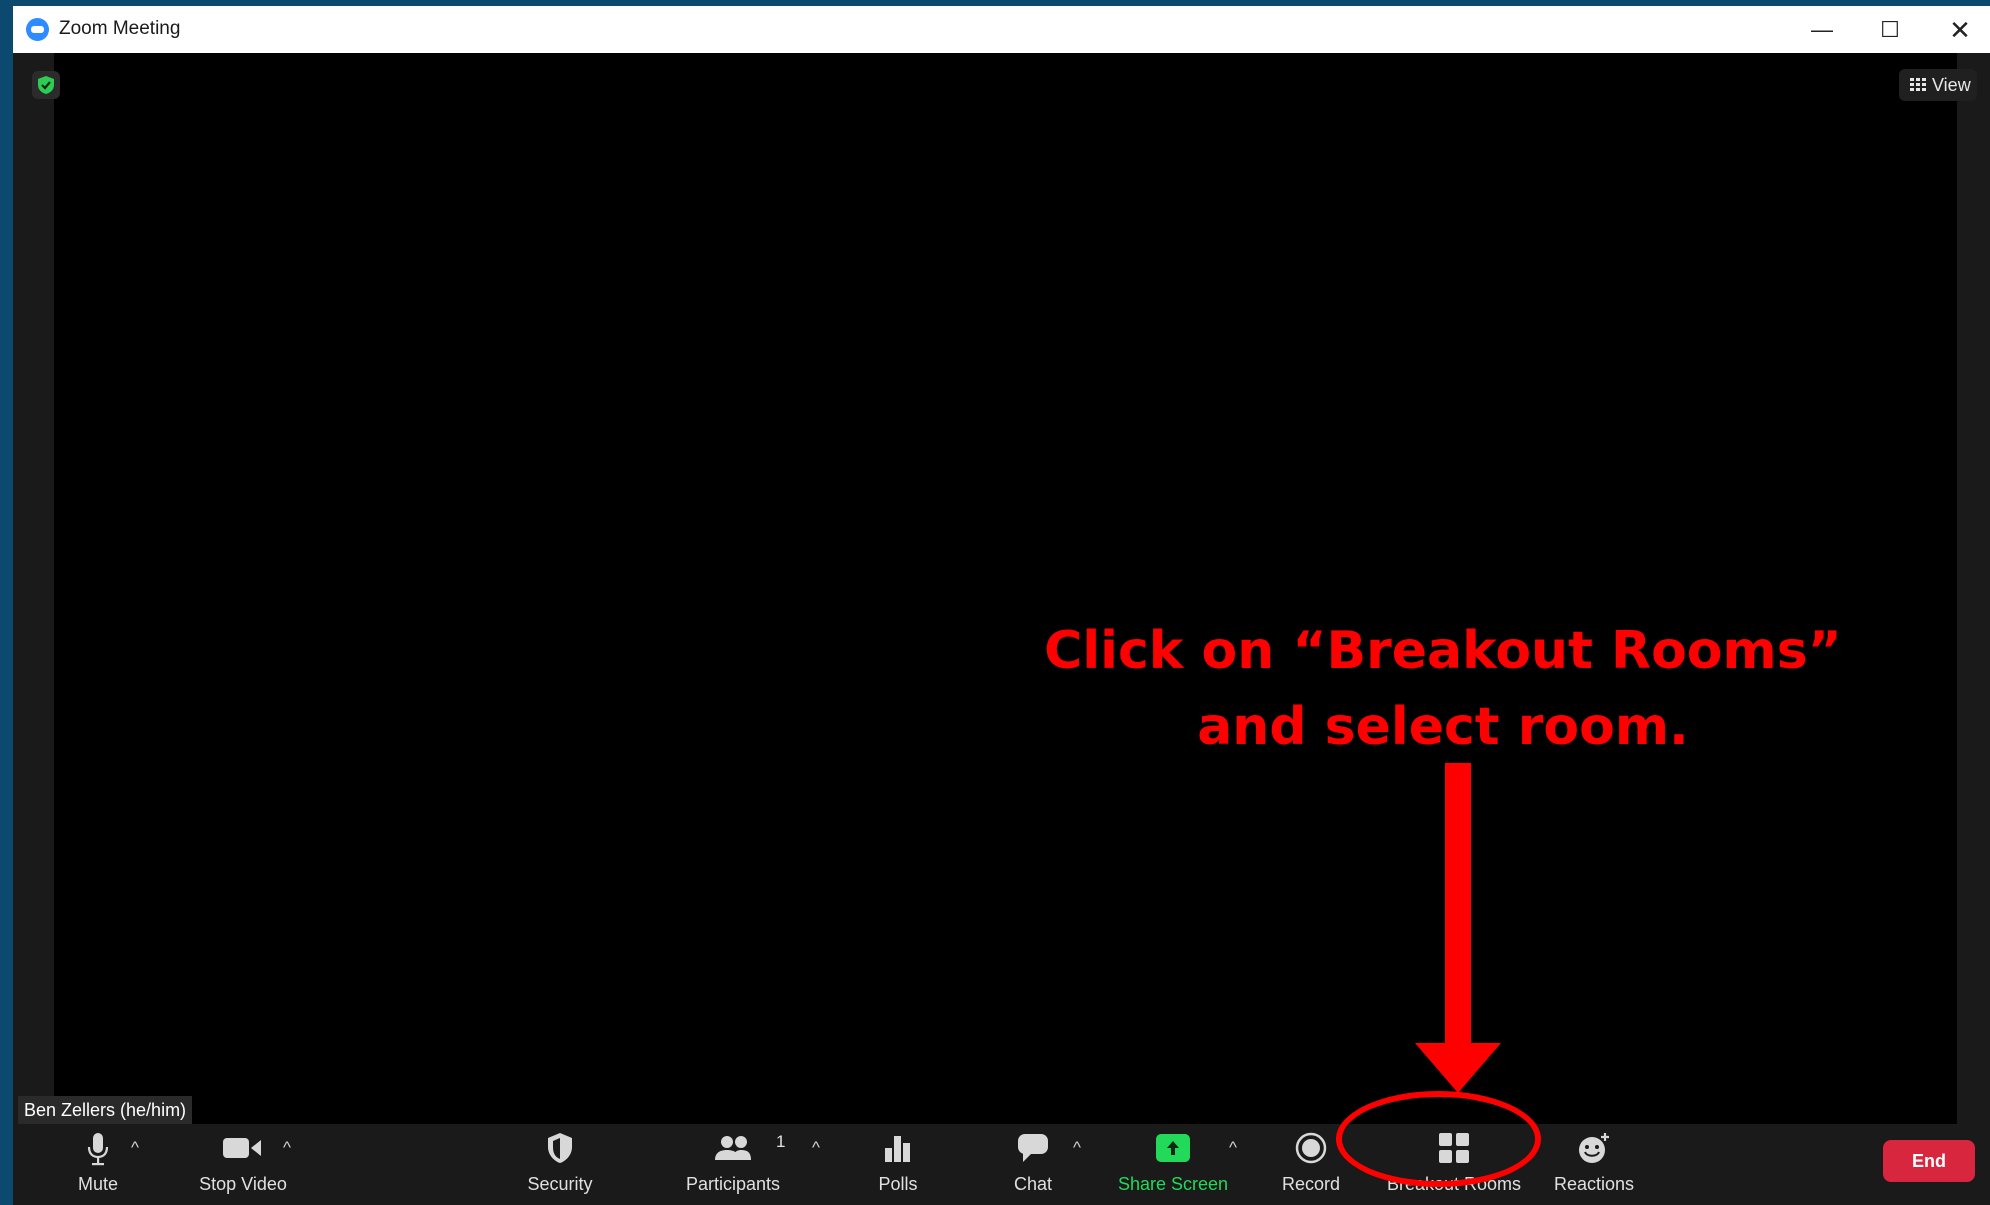 The width and height of the screenshot is (1990, 1205). Describe the element at coordinates (1311, 1148) in the screenshot. I see `record-icon` at that location.